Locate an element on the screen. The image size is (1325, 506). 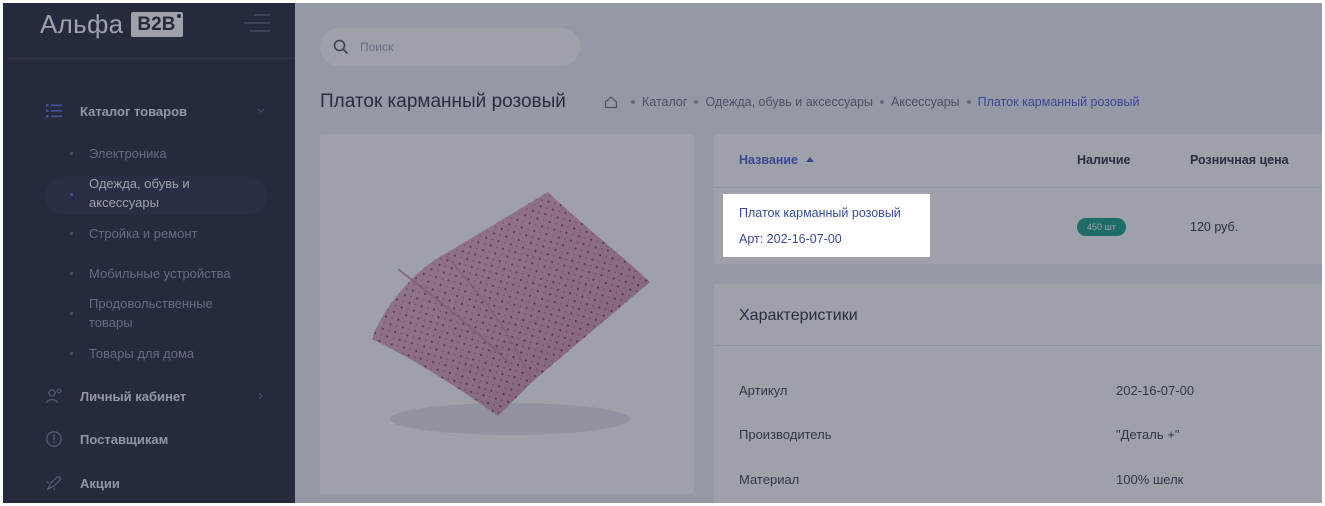
sort-ascending-icon is located at coordinates (810, 159).